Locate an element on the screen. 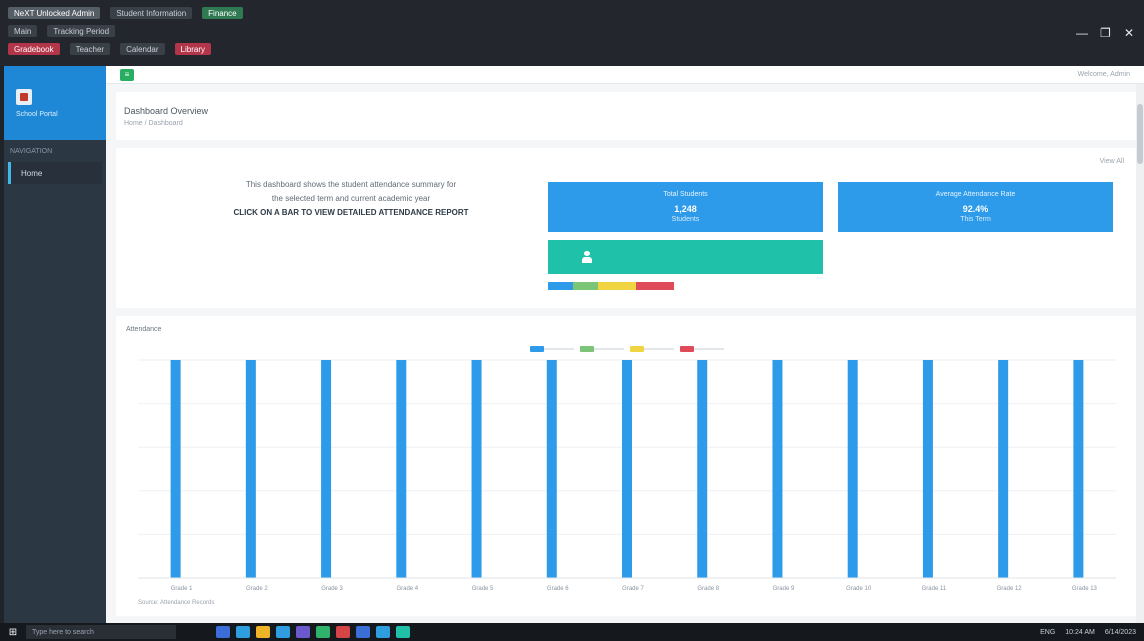 The image size is (1144, 641). windows-start-icon: ⊞ is located at coordinates (13, 632).